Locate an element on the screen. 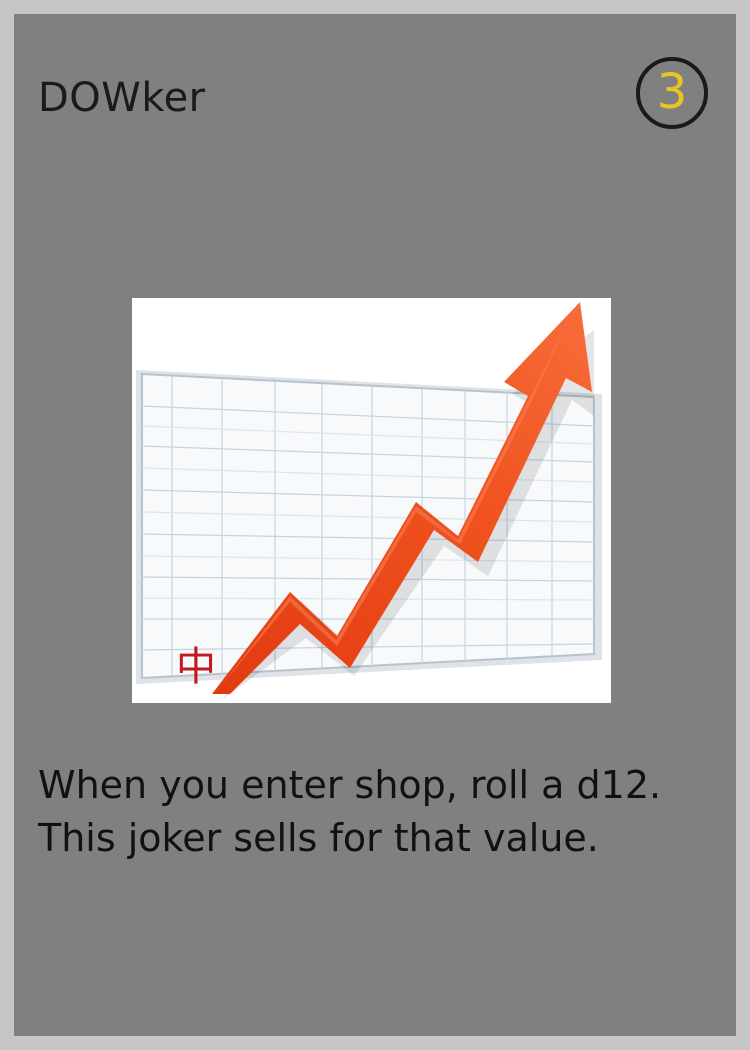  rules-line-2: This joker sells for that value. is located at coordinates (318, 838).